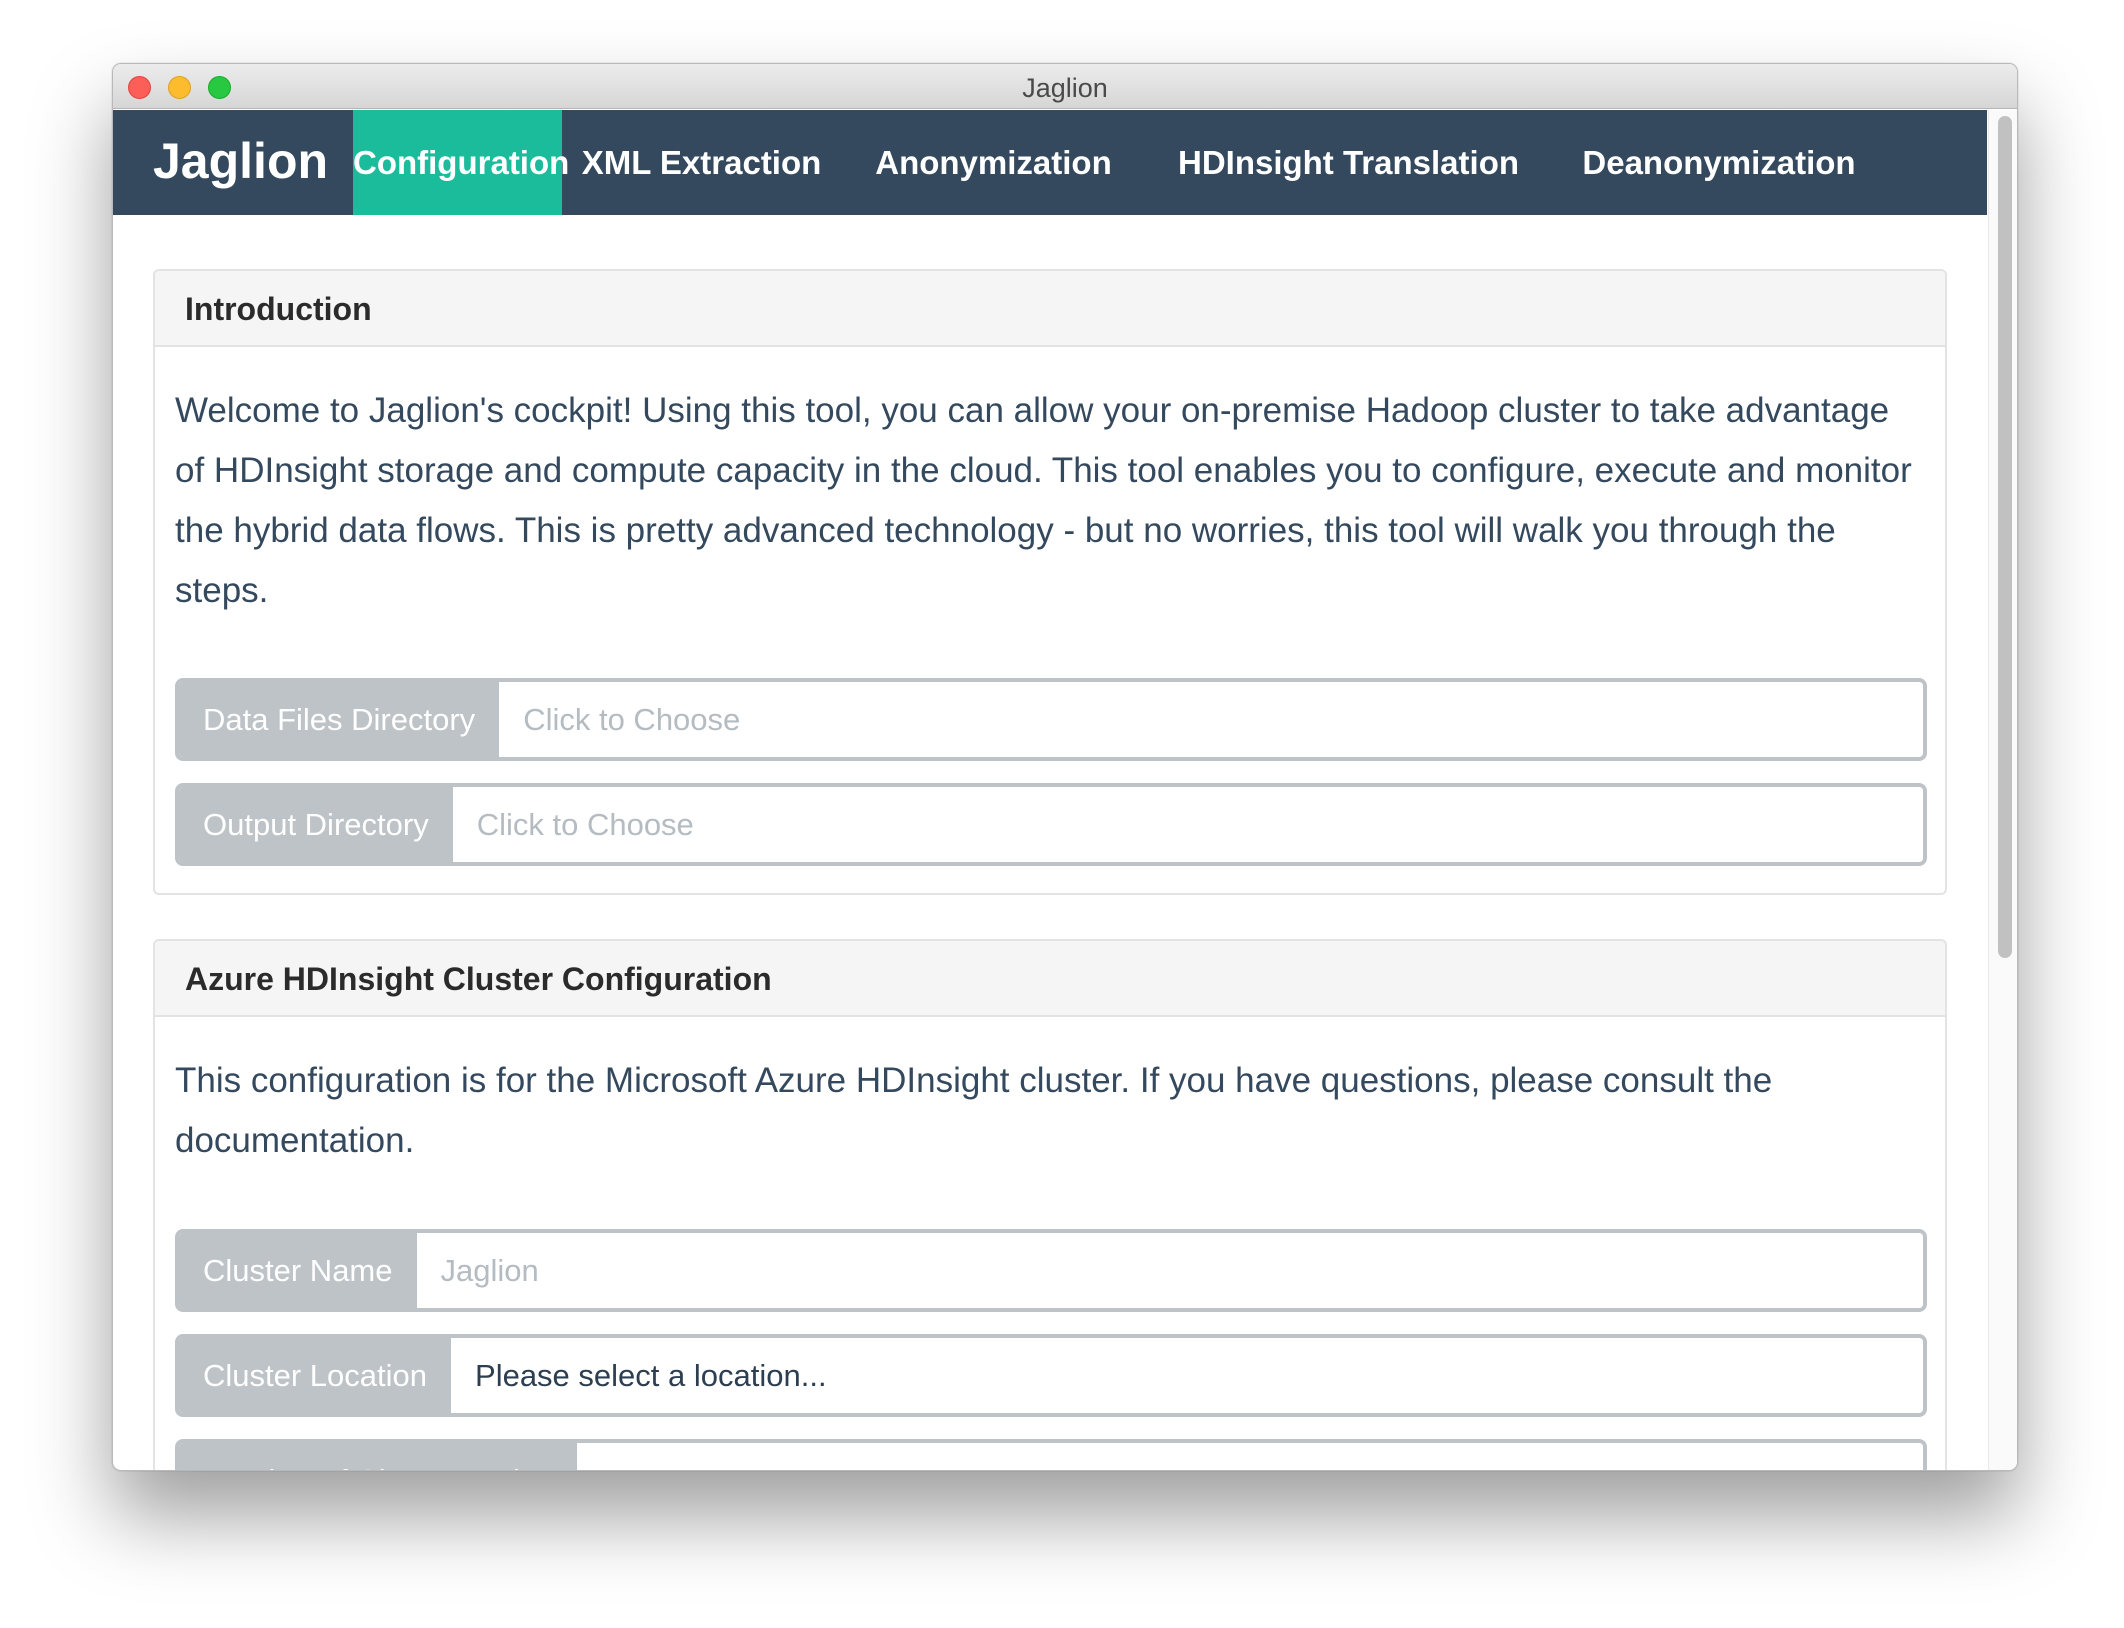 Image resolution: width=2124 pixels, height=1628 pixels. I want to click on tab-configuration: Configuration, so click(461, 162).